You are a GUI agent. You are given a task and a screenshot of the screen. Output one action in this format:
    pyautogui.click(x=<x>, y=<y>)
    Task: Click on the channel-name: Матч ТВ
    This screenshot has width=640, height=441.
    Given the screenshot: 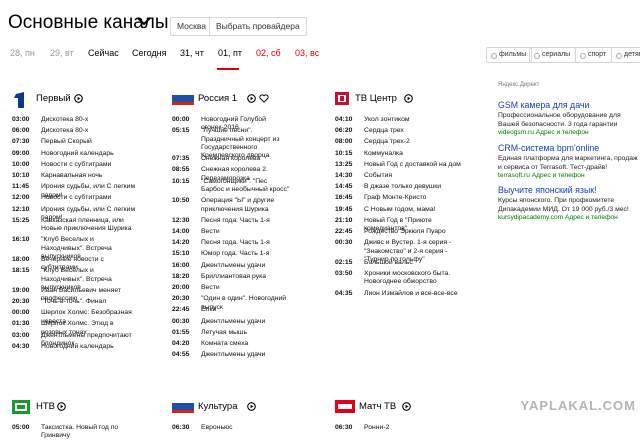 What is the action you would take?
    pyautogui.click(x=377, y=406)
    